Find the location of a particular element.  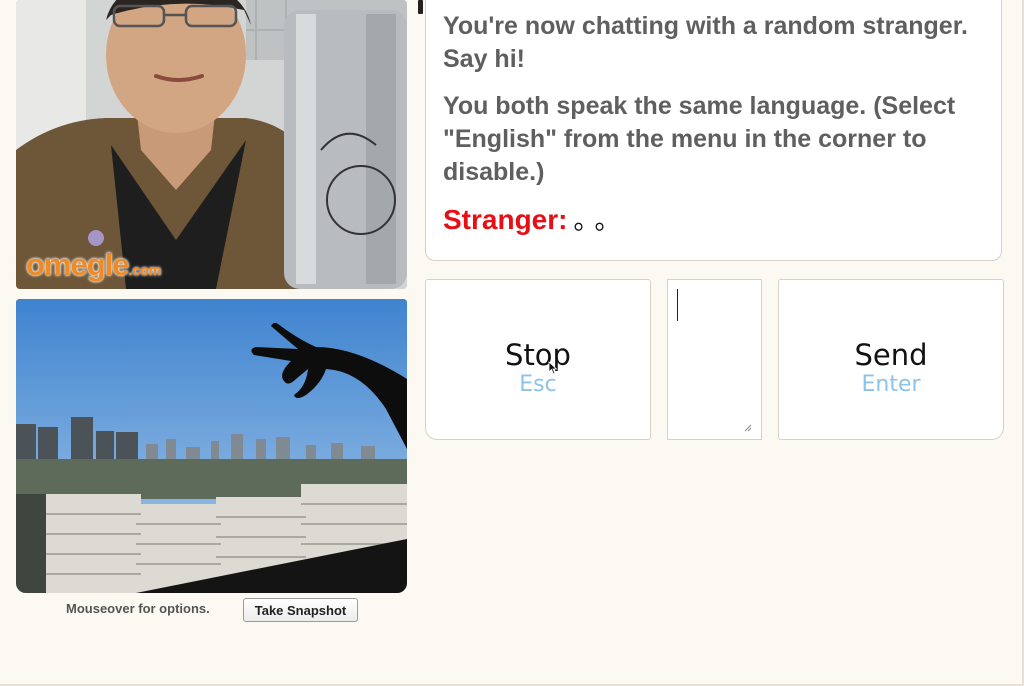

omegle-logo-suffix: .com is located at coordinates (145, 270).